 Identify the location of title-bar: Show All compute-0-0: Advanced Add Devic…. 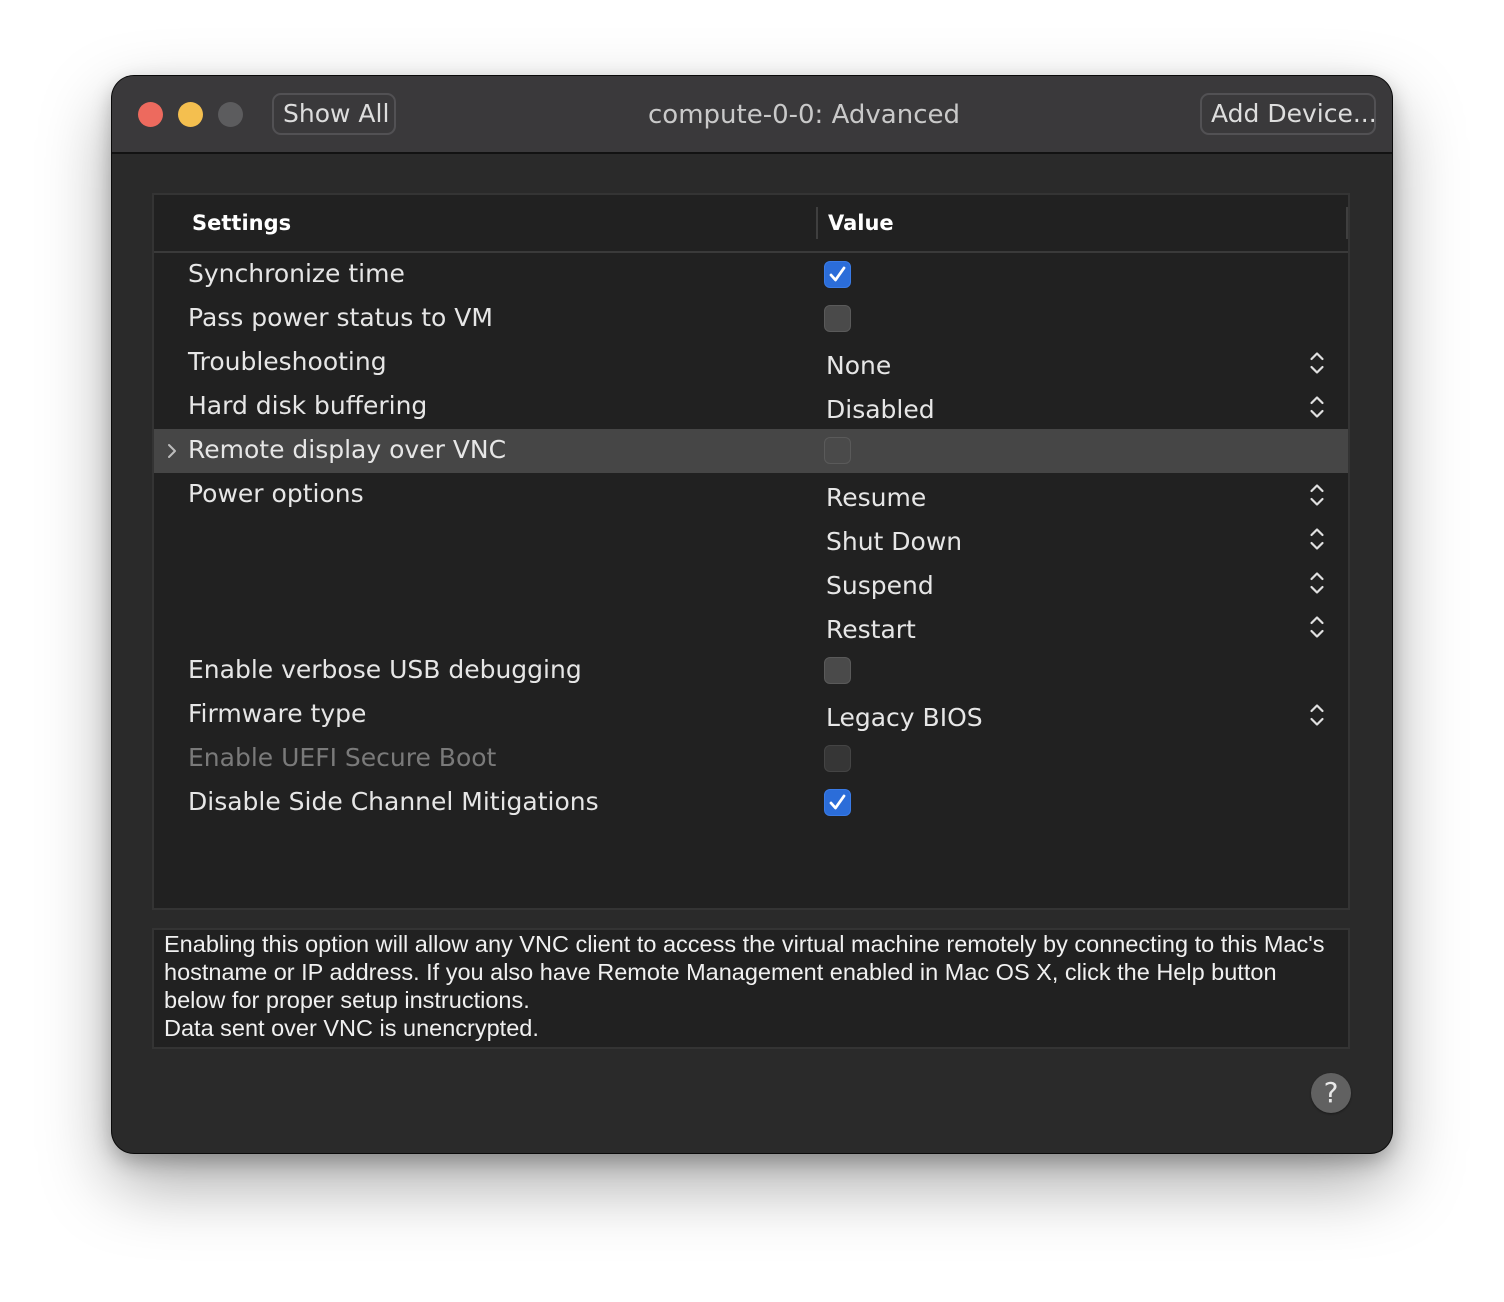
(752, 115).